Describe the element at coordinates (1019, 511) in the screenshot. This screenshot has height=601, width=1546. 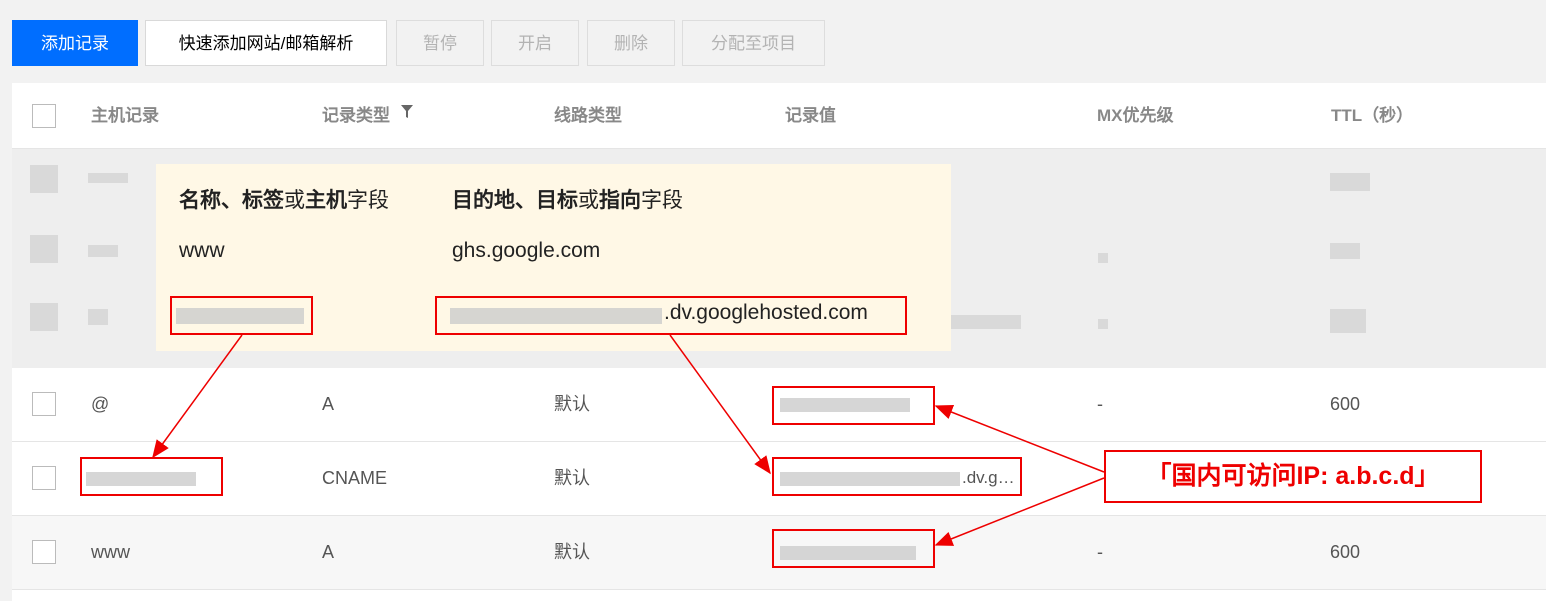
I see `arrow-note-to-www` at that location.